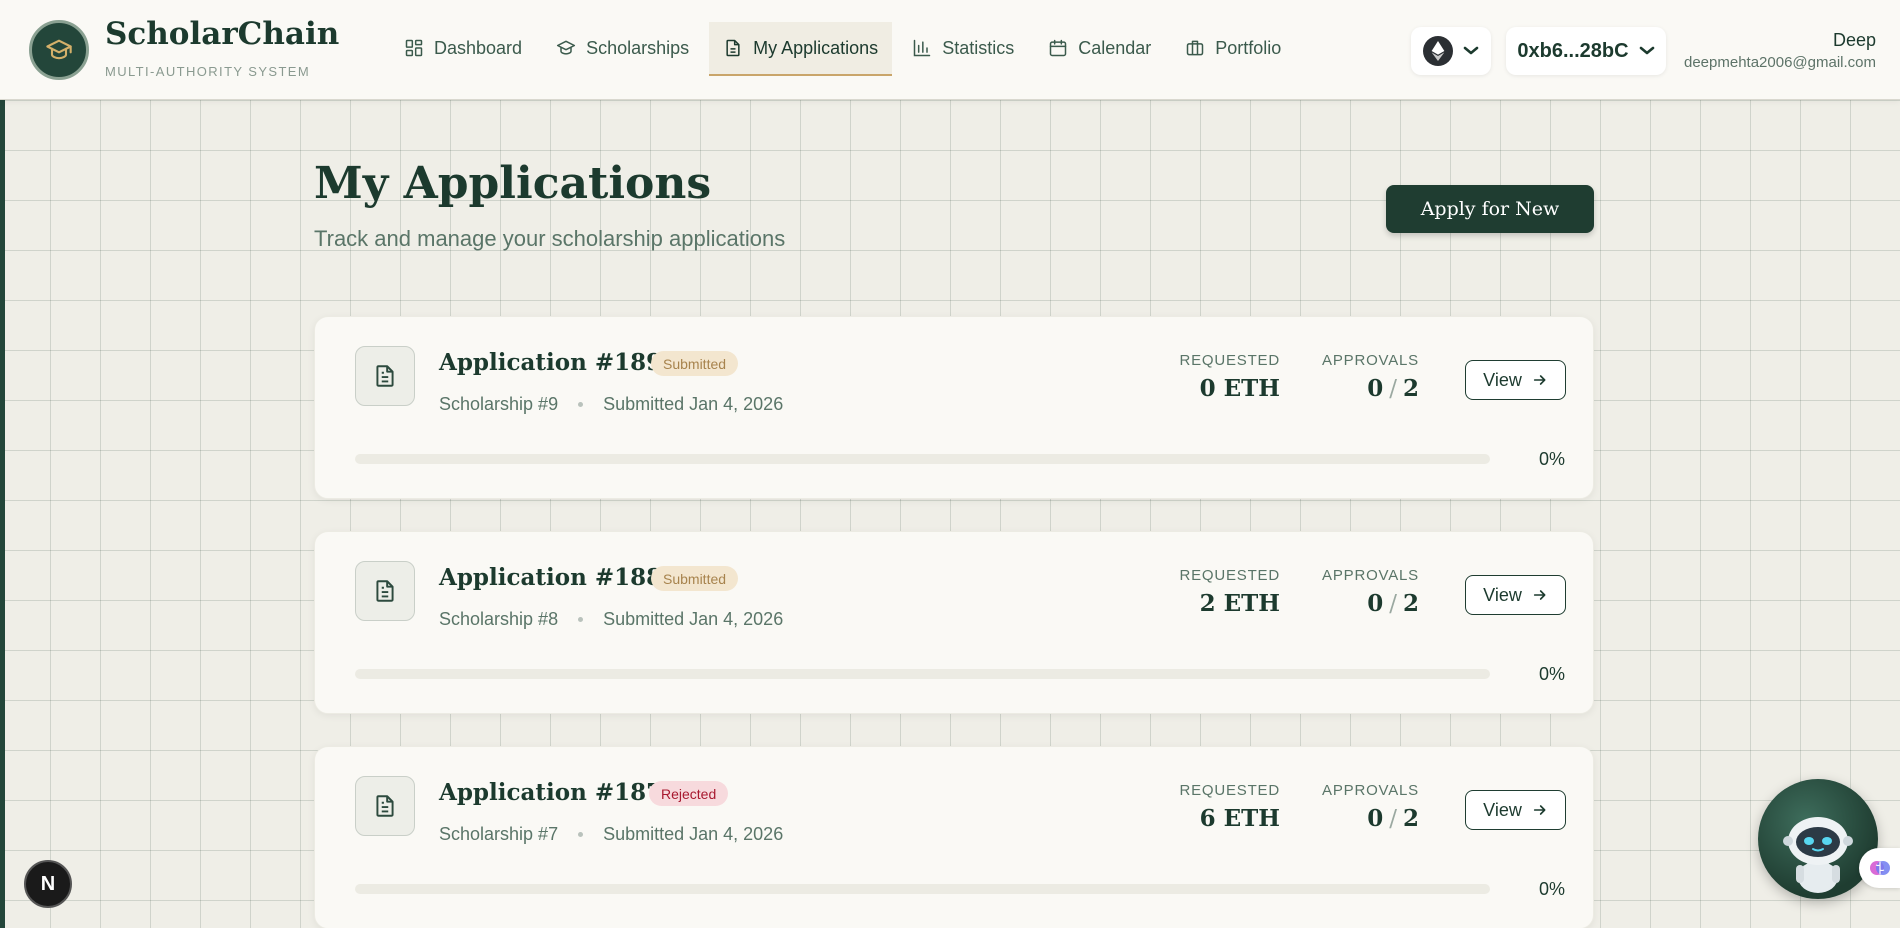  Describe the element at coordinates (414, 48) in the screenshot. I see `grid-icon` at that location.